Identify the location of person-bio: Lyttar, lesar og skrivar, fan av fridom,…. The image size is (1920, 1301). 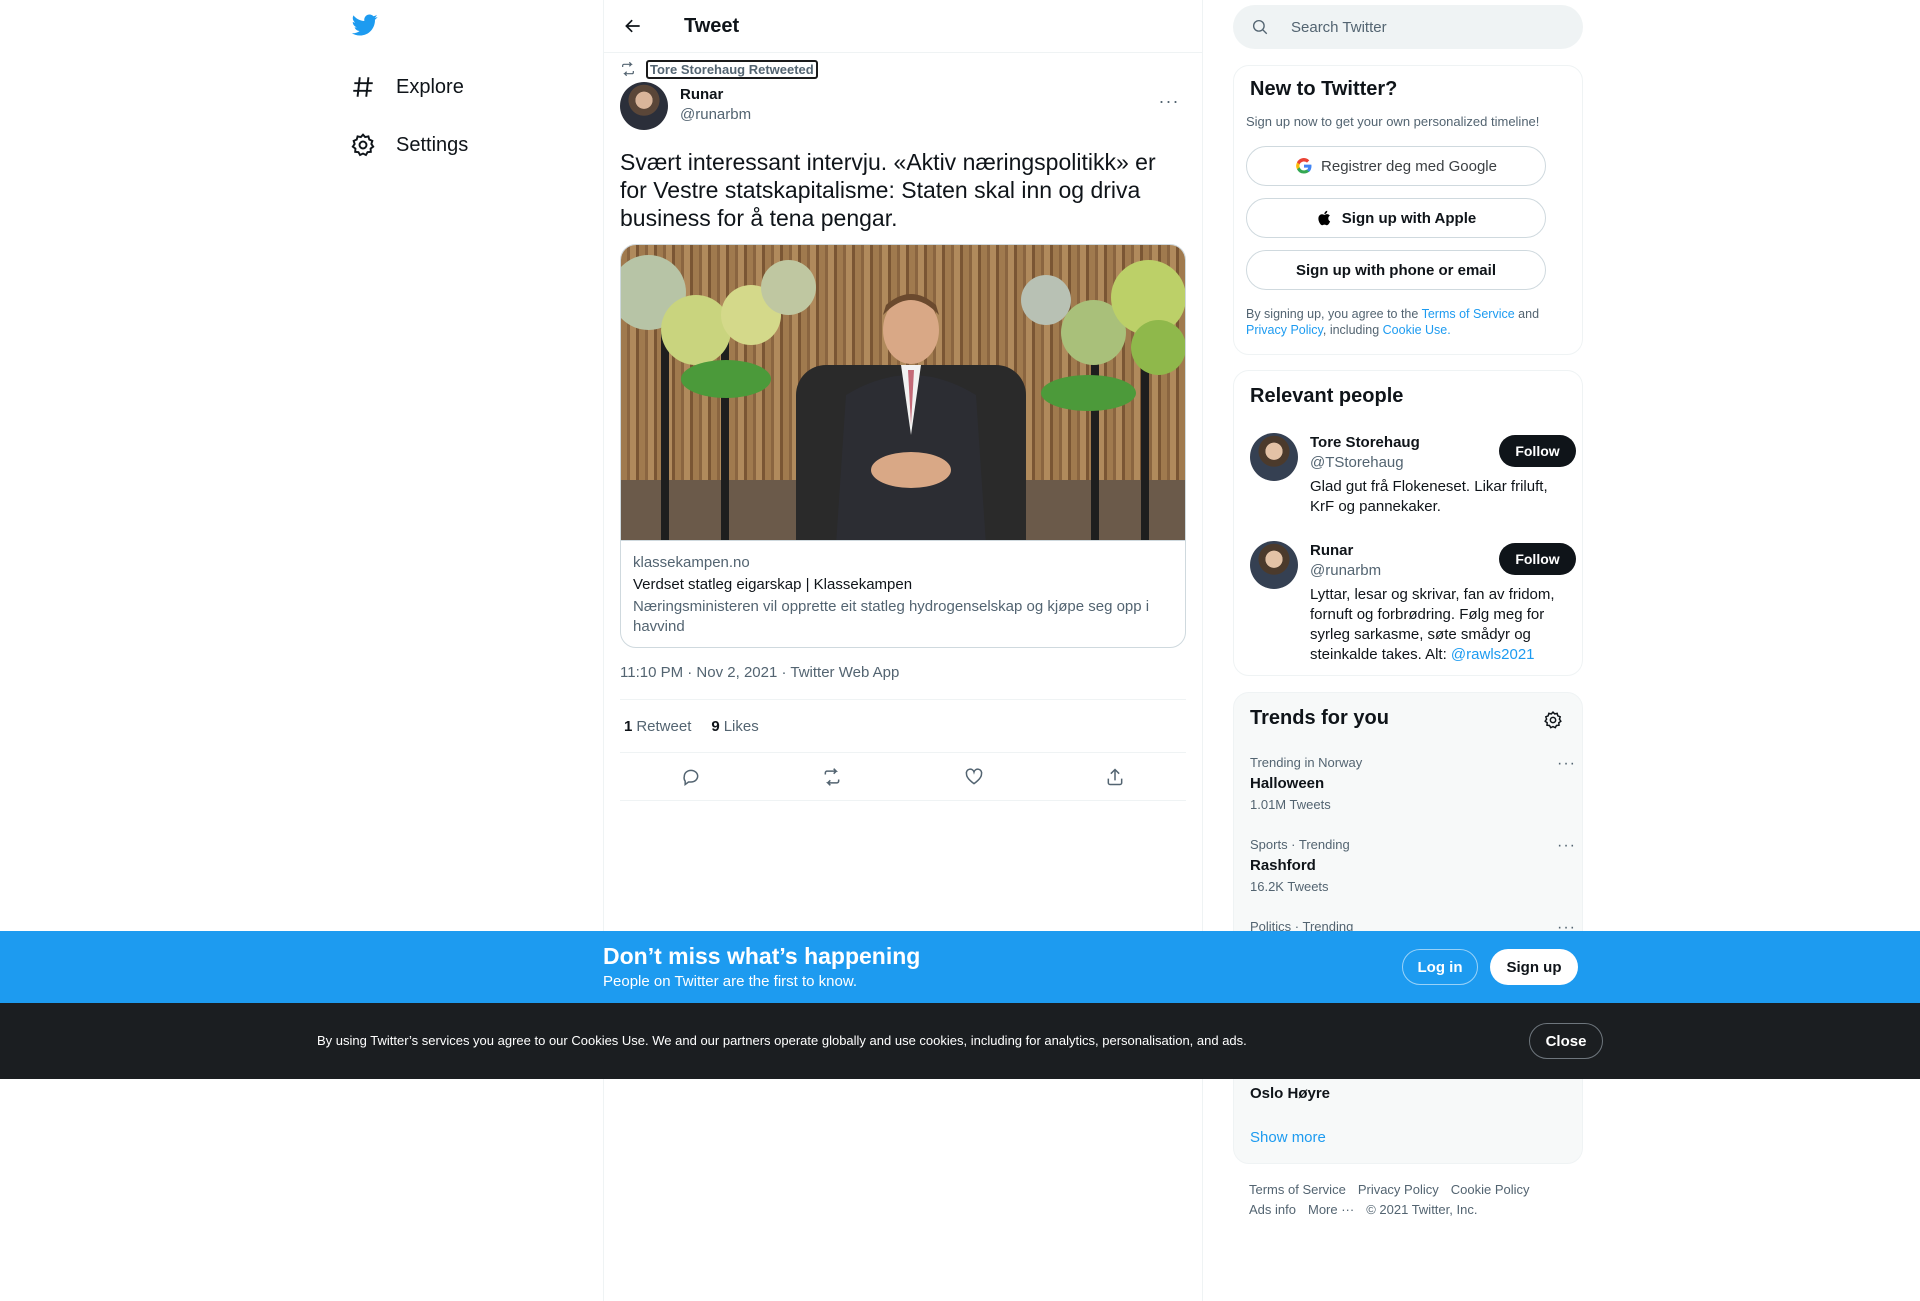
(1437, 625).